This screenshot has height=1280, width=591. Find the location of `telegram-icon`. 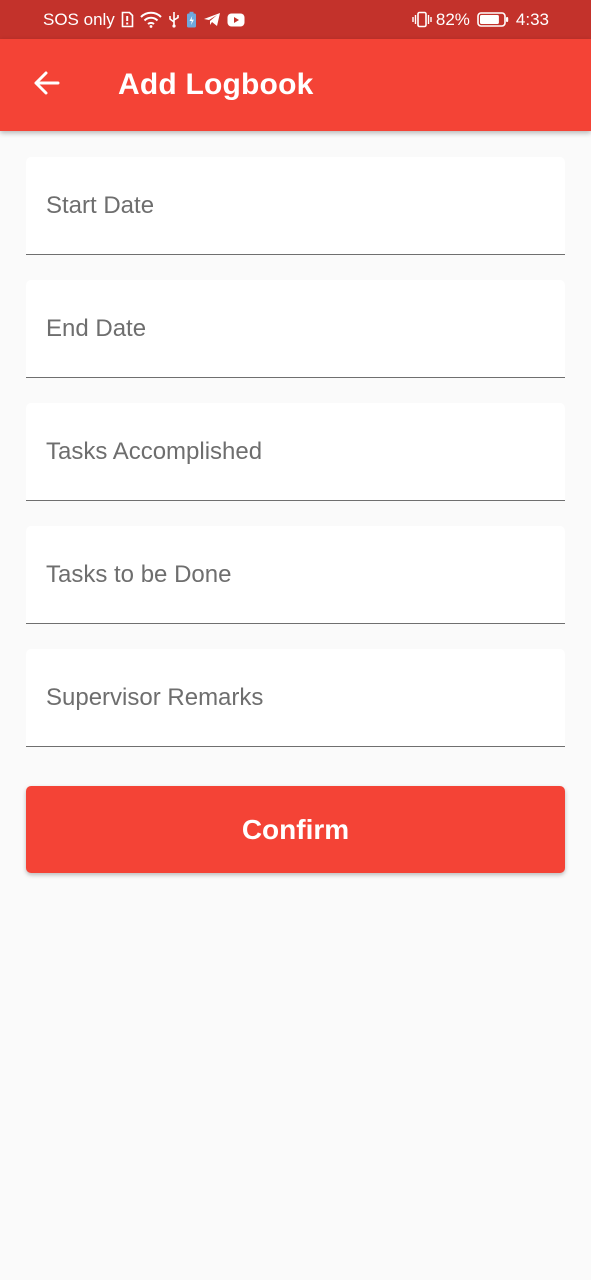

telegram-icon is located at coordinates (212, 19).